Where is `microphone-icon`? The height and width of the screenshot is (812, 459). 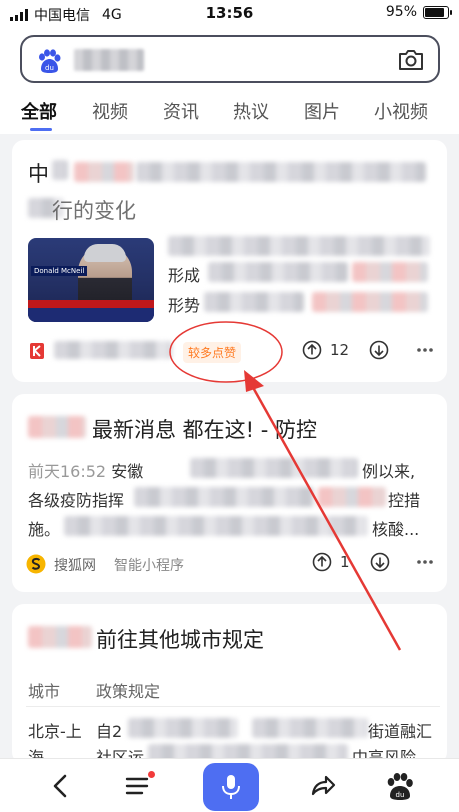
microphone-icon is located at coordinates (231, 787).